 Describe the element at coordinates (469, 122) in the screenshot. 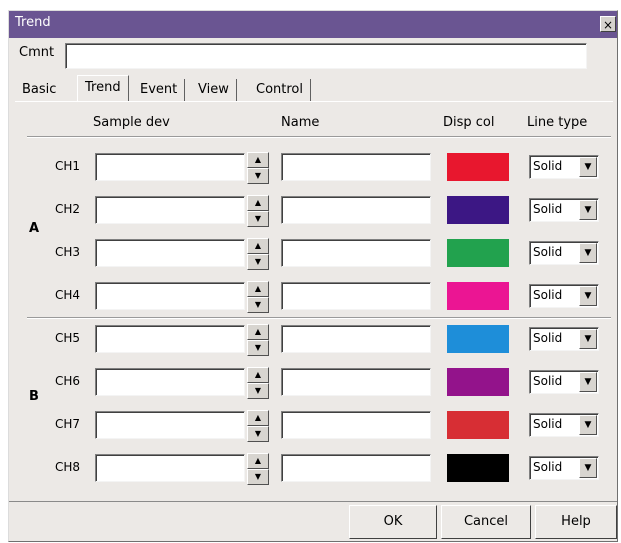

I see `header-disp-col: Disp col` at that location.